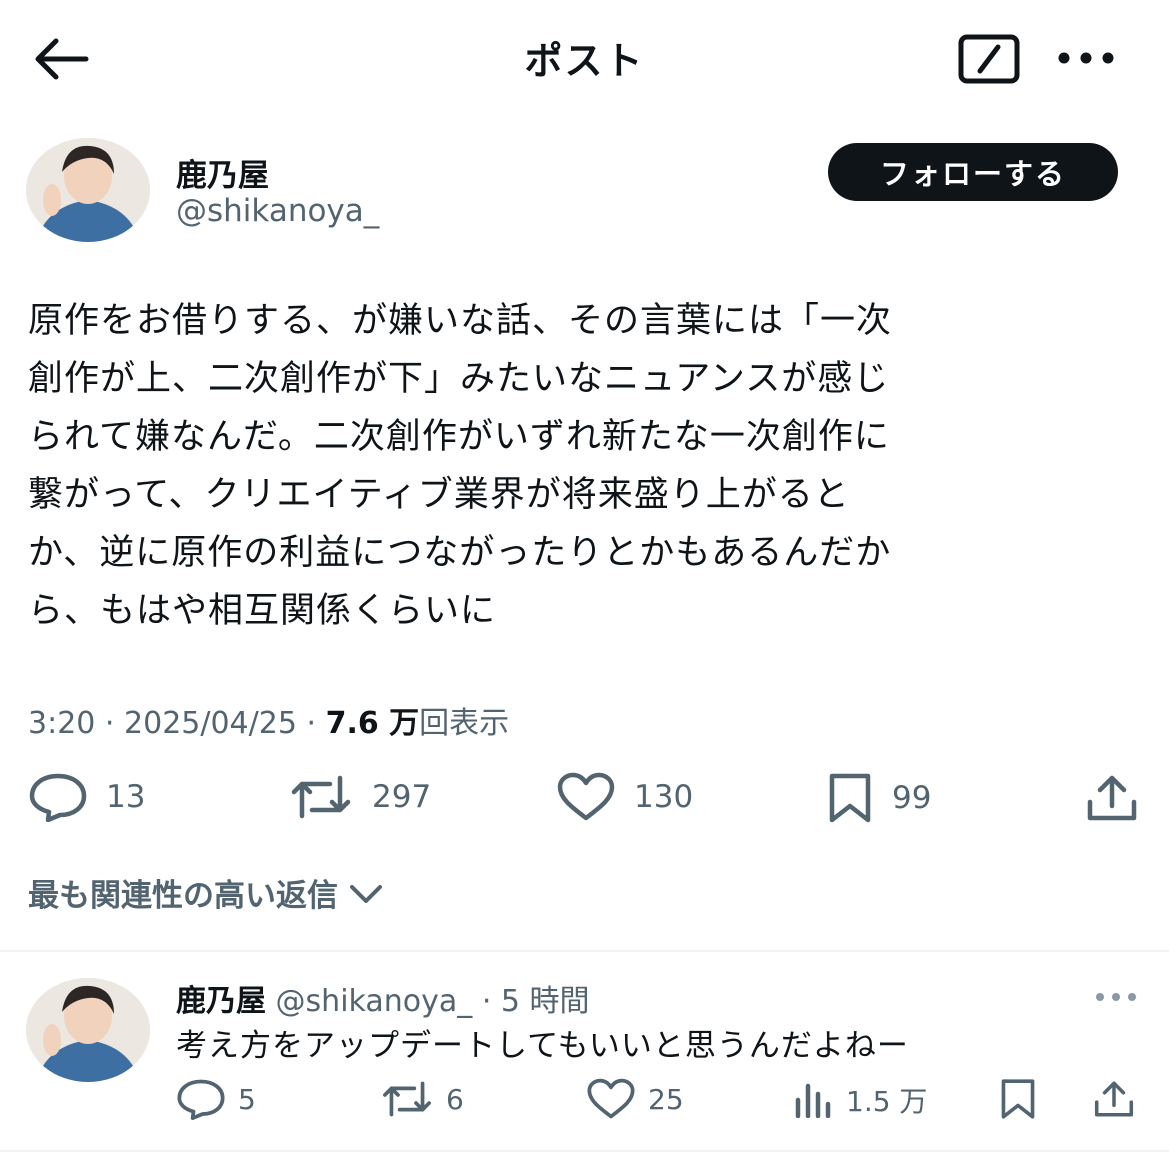 The height and width of the screenshot is (1169, 1169). Describe the element at coordinates (374, 1001) in the screenshot. I see `reply-author-handle: @shikanoya_` at that location.